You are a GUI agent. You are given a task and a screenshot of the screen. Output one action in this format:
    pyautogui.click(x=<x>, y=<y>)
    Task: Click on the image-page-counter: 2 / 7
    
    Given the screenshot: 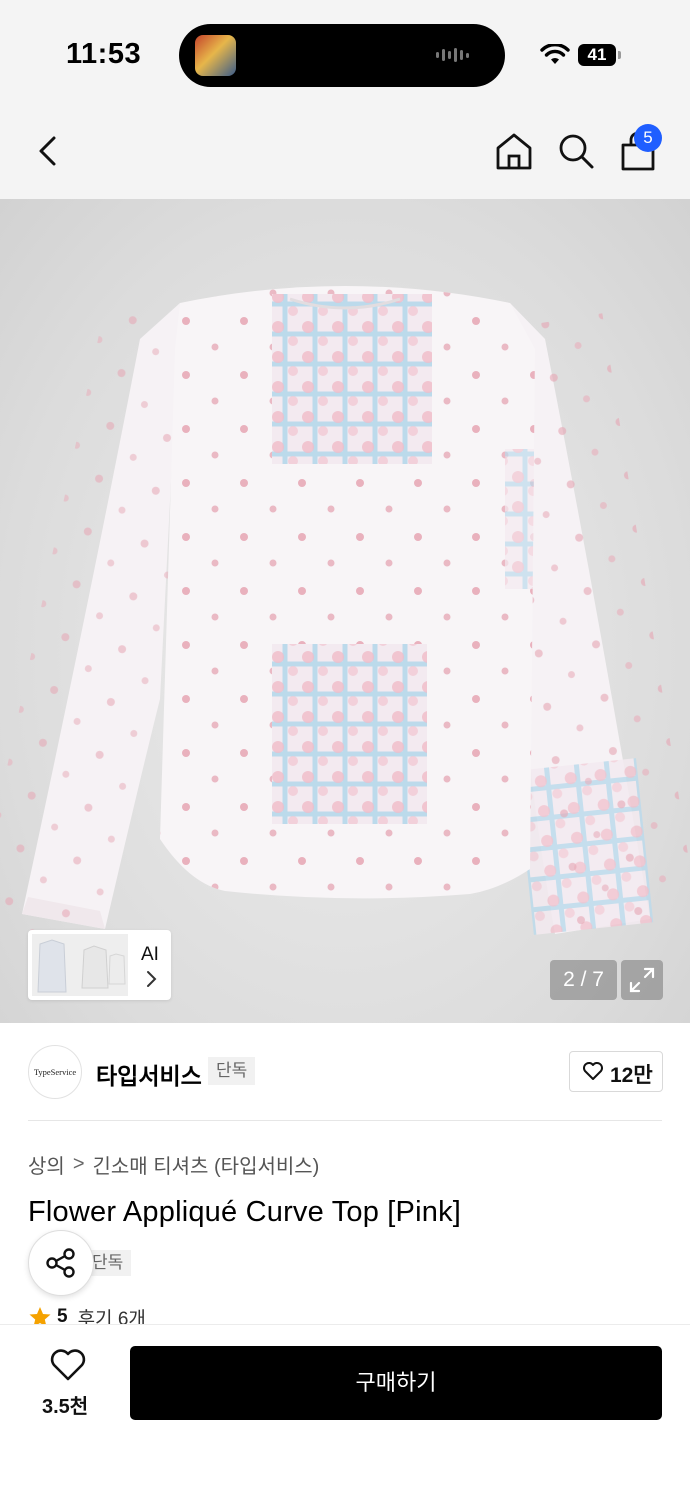 What is the action you would take?
    pyautogui.click(x=583, y=980)
    